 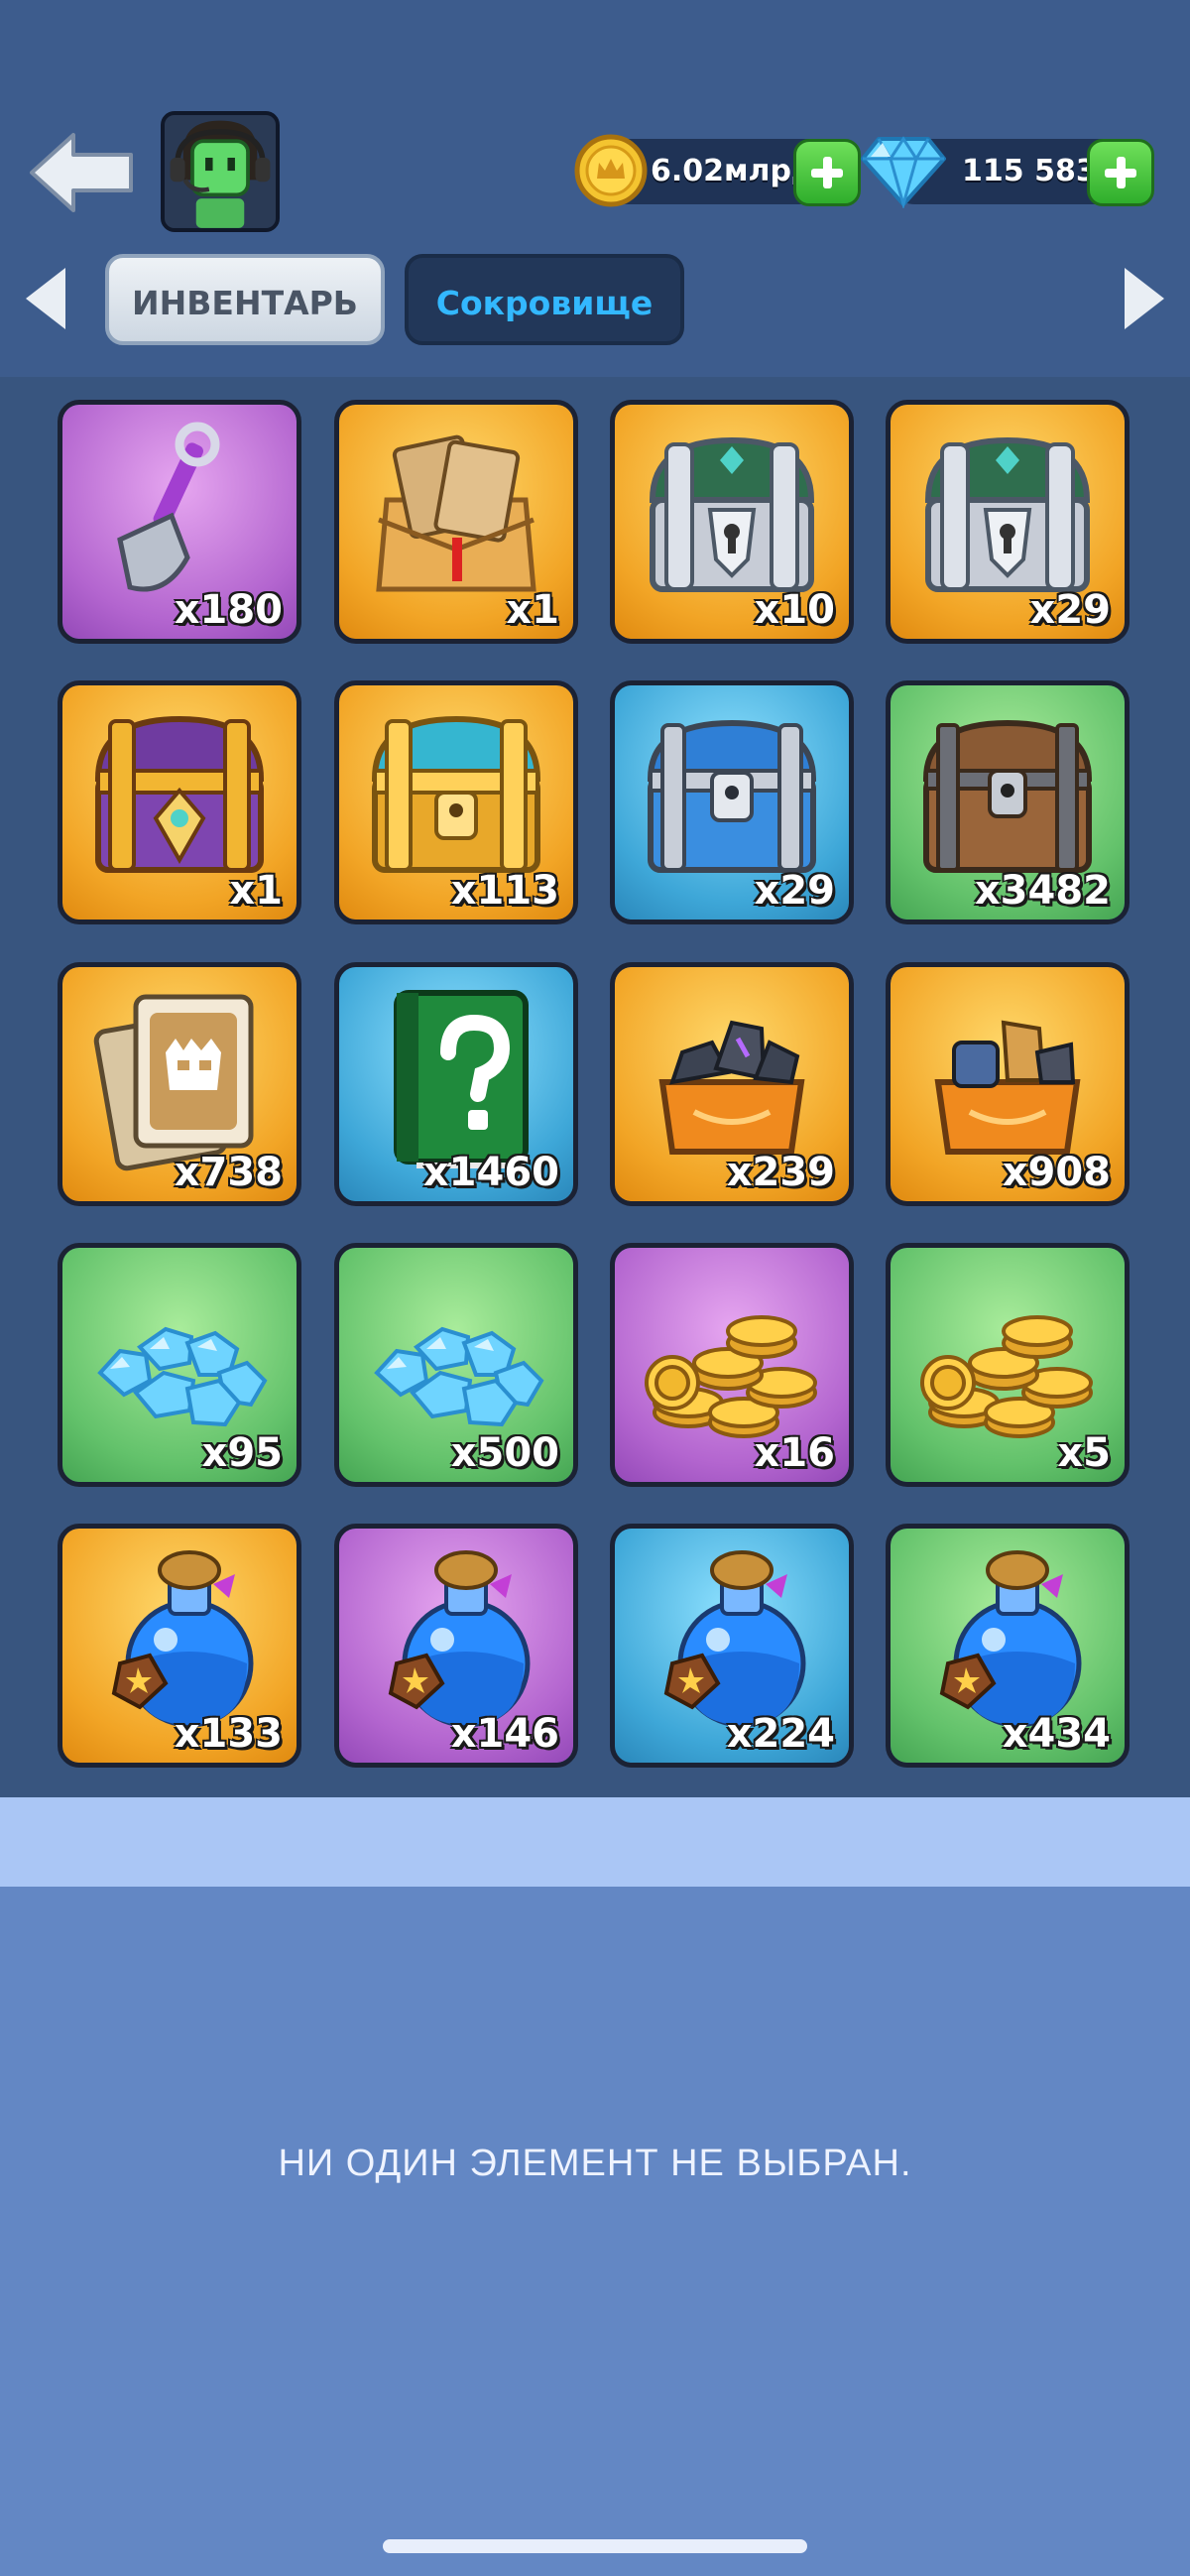 I want to click on gem-amount: 115 583, so click(x=1029, y=171).